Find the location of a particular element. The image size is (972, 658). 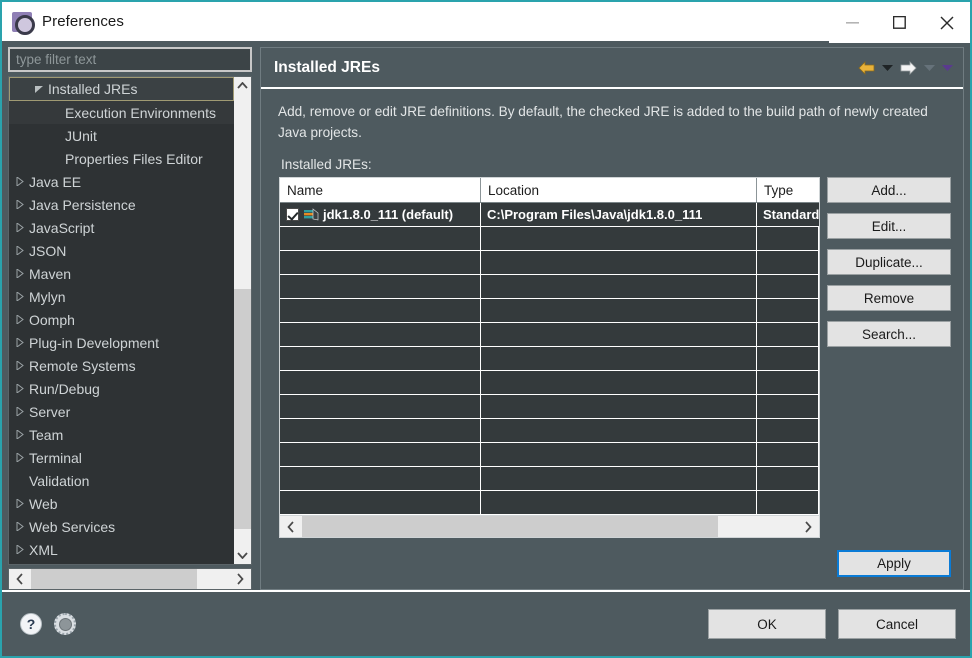

sidebar-item-installed-jres: Installed JREs is located at coordinates (121, 89).